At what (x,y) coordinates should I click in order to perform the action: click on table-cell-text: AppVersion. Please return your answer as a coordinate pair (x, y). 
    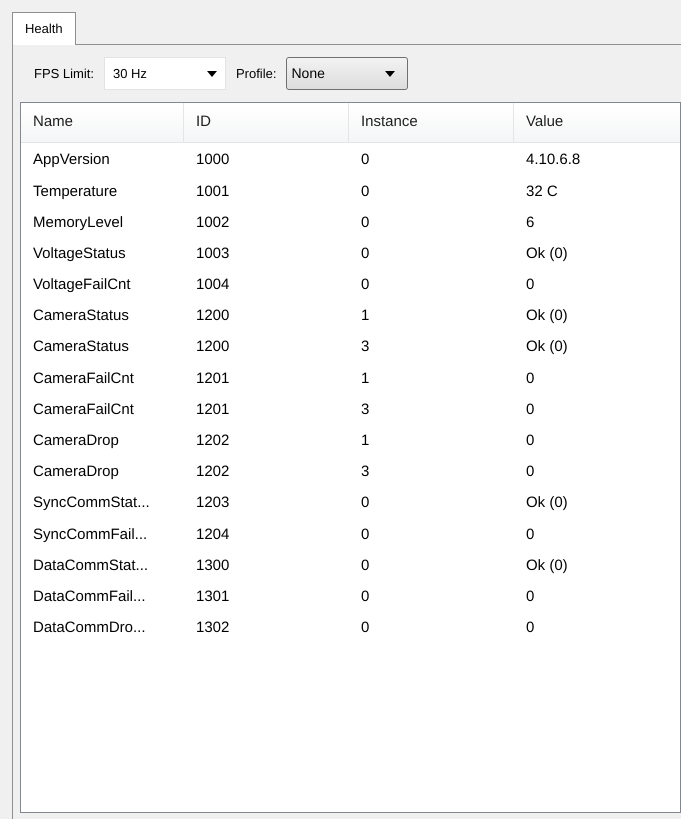
    Looking at the image, I should click on (71, 160).